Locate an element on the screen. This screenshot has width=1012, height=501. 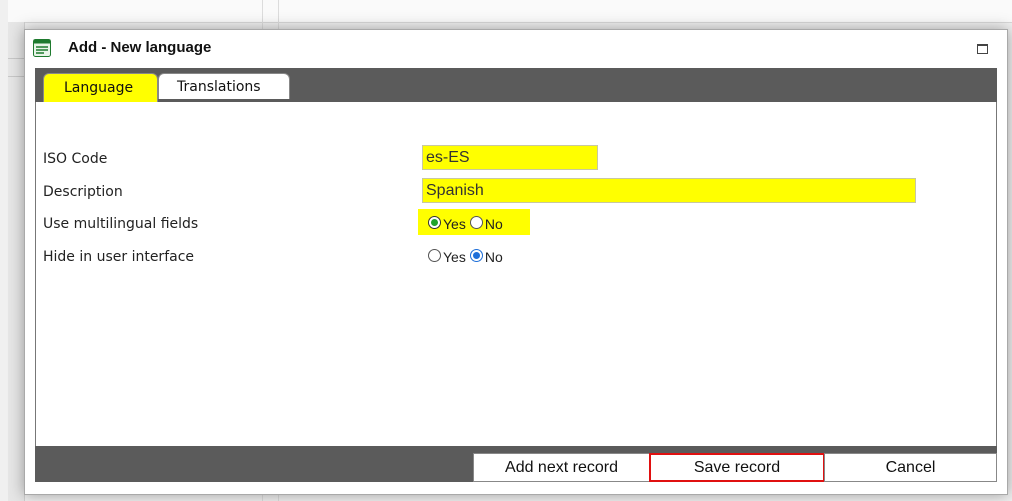
description-input: Spanish is located at coordinates (669, 190).